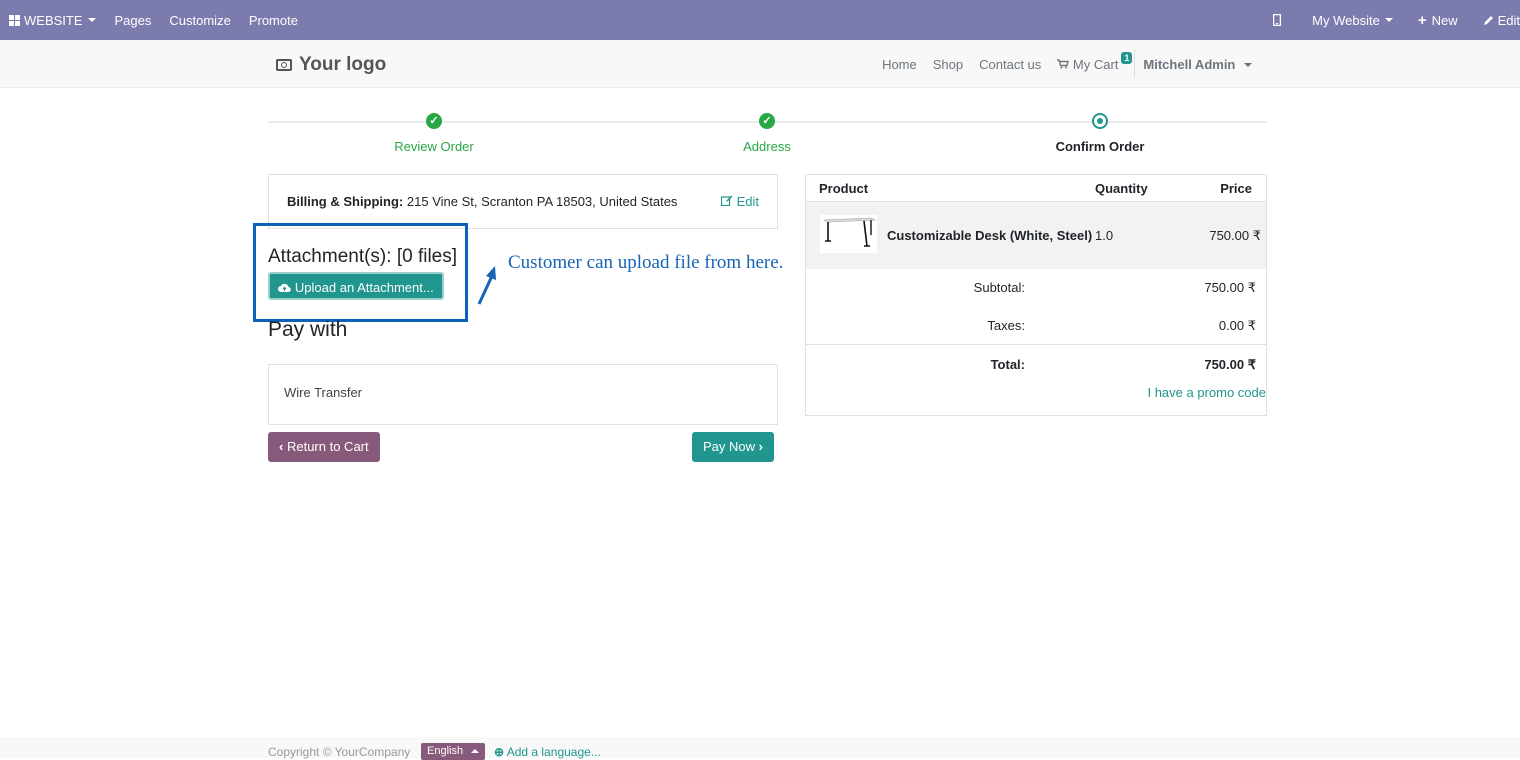 The image size is (1520, 760). What do you see at coordinates (486, 285) in the screenshot?
I see `annotation-arrow-icon` at bounding box center [486, 285].